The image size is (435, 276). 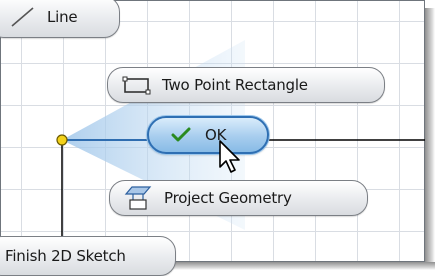 What do you see at coordinates (235, 85) in the screenshot?
I see `rectangle-label: Two Point Rectangle` at bounding box center [235, 85].